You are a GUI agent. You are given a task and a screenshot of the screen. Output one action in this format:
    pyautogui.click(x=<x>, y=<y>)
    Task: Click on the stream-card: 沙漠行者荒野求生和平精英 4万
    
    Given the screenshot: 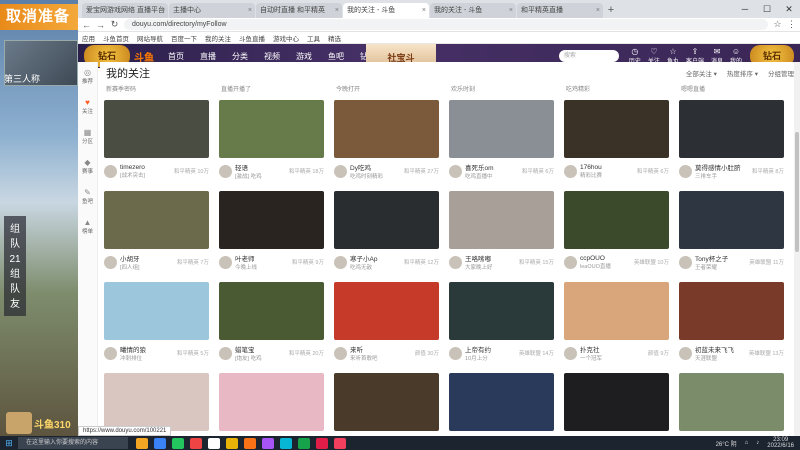 What is the action you would take?
    pyautogui.click(x=731, y=404)
    